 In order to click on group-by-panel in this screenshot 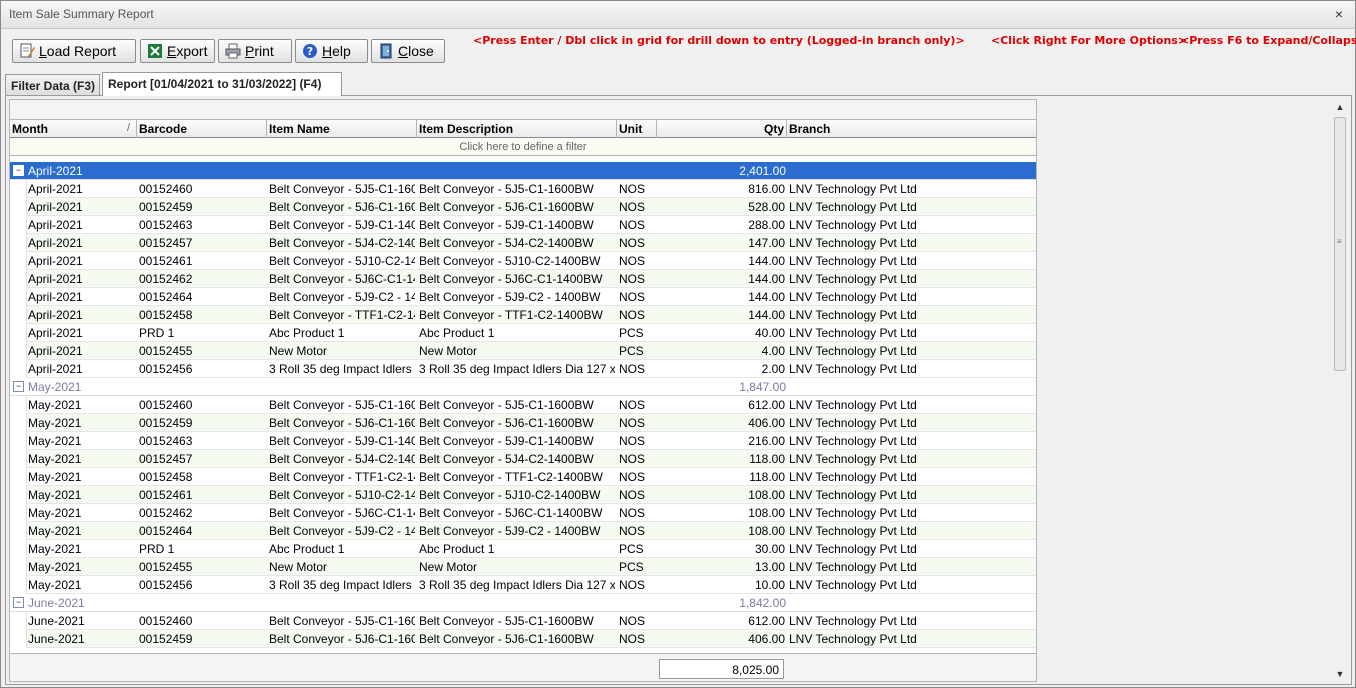, I will do `click(523, 110)`.